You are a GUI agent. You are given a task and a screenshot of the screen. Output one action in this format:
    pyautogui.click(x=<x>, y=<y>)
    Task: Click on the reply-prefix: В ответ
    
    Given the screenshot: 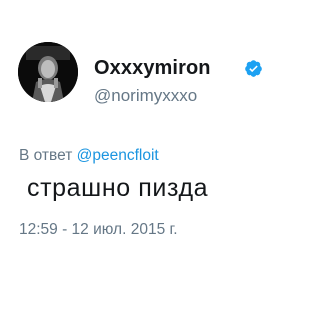 What is the action you would take?
    pyautogui.click(x=46, y=155)
    